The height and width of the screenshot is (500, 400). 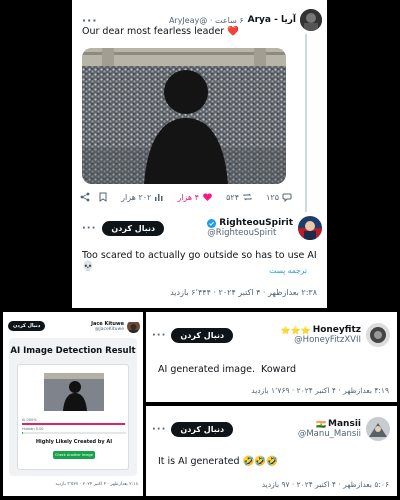 I want to click on jace-author-names: Jace Kituwe @JaceKituwe, so click(x=107, y=326).